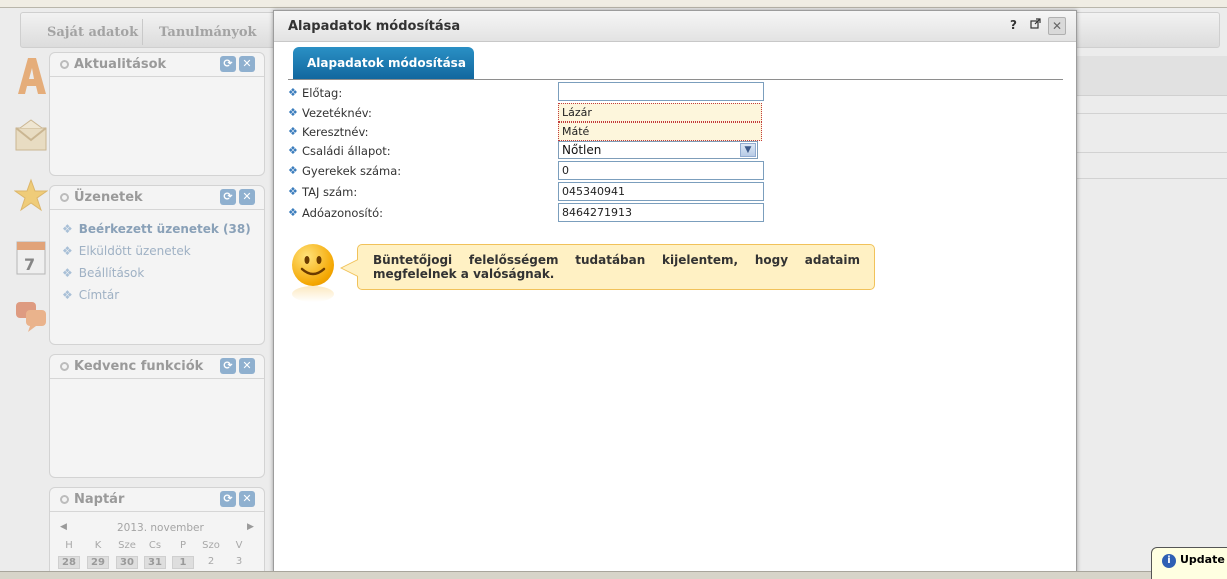 This screenshot has width=1227, height=579. I want to click on calendar-icon-number: 7, so click(29, 264).